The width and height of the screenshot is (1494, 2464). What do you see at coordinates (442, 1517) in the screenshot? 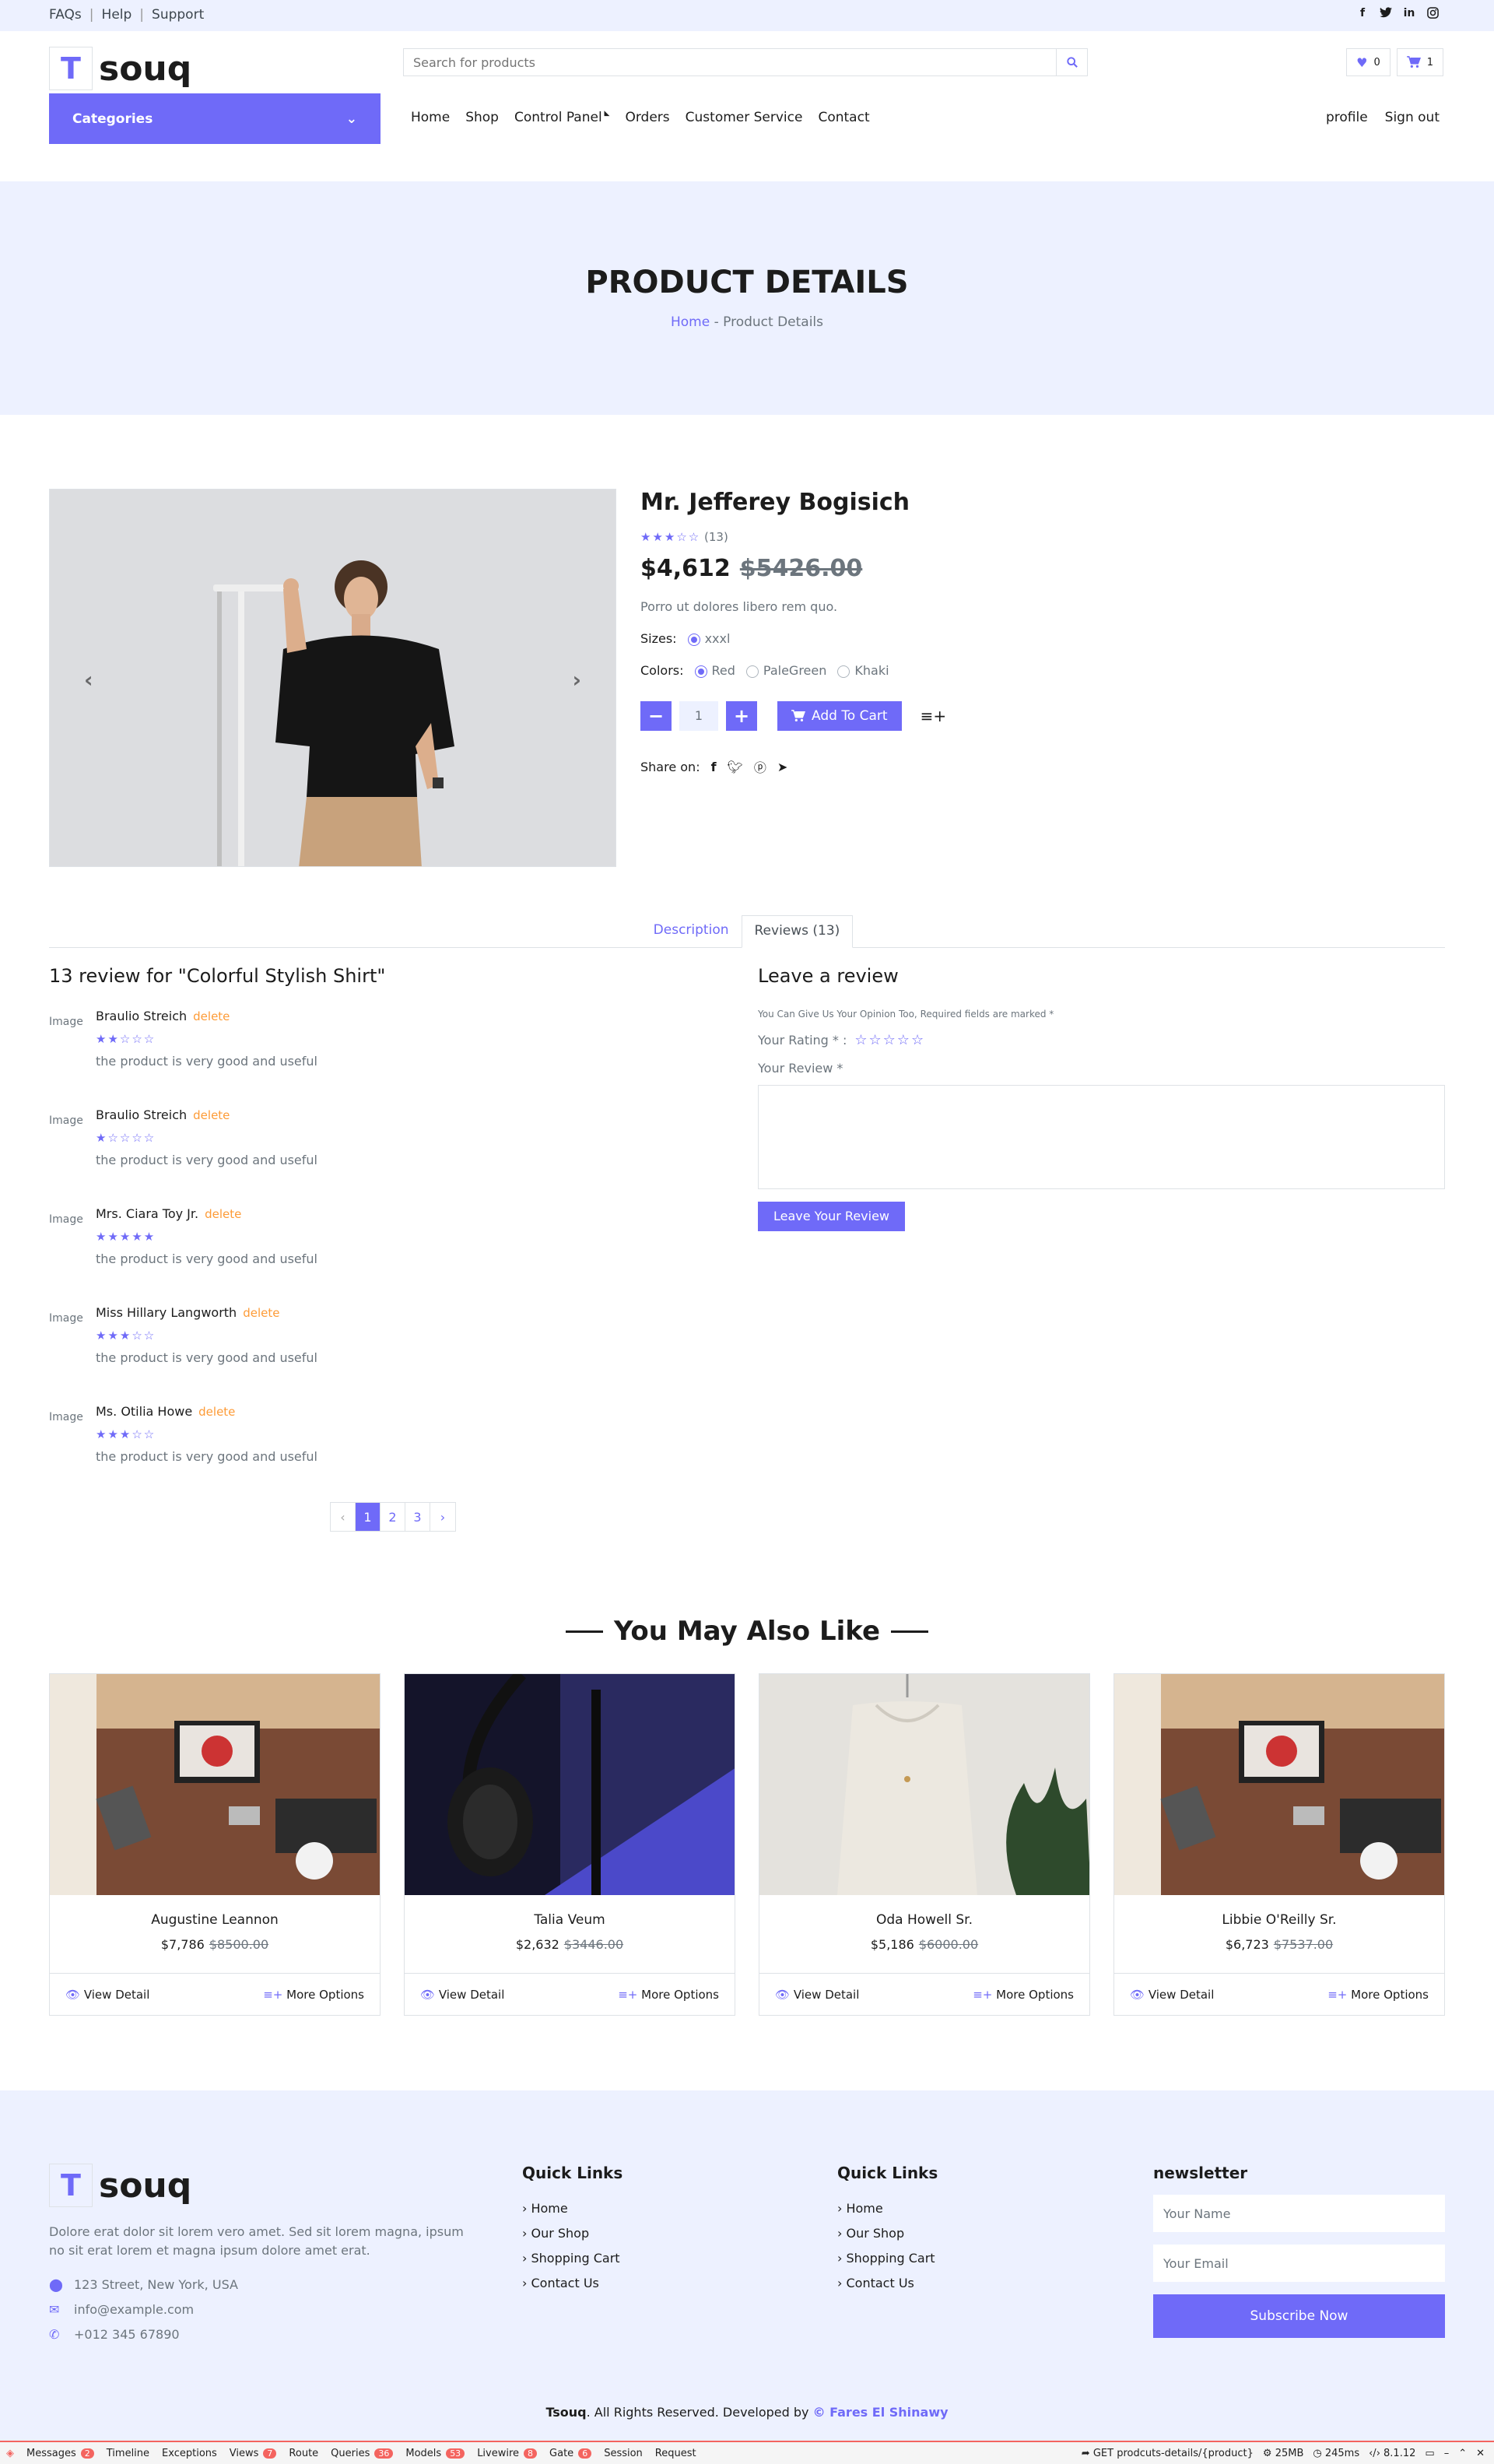
I see `page-next: ›` at bounding box center [442, 1517].